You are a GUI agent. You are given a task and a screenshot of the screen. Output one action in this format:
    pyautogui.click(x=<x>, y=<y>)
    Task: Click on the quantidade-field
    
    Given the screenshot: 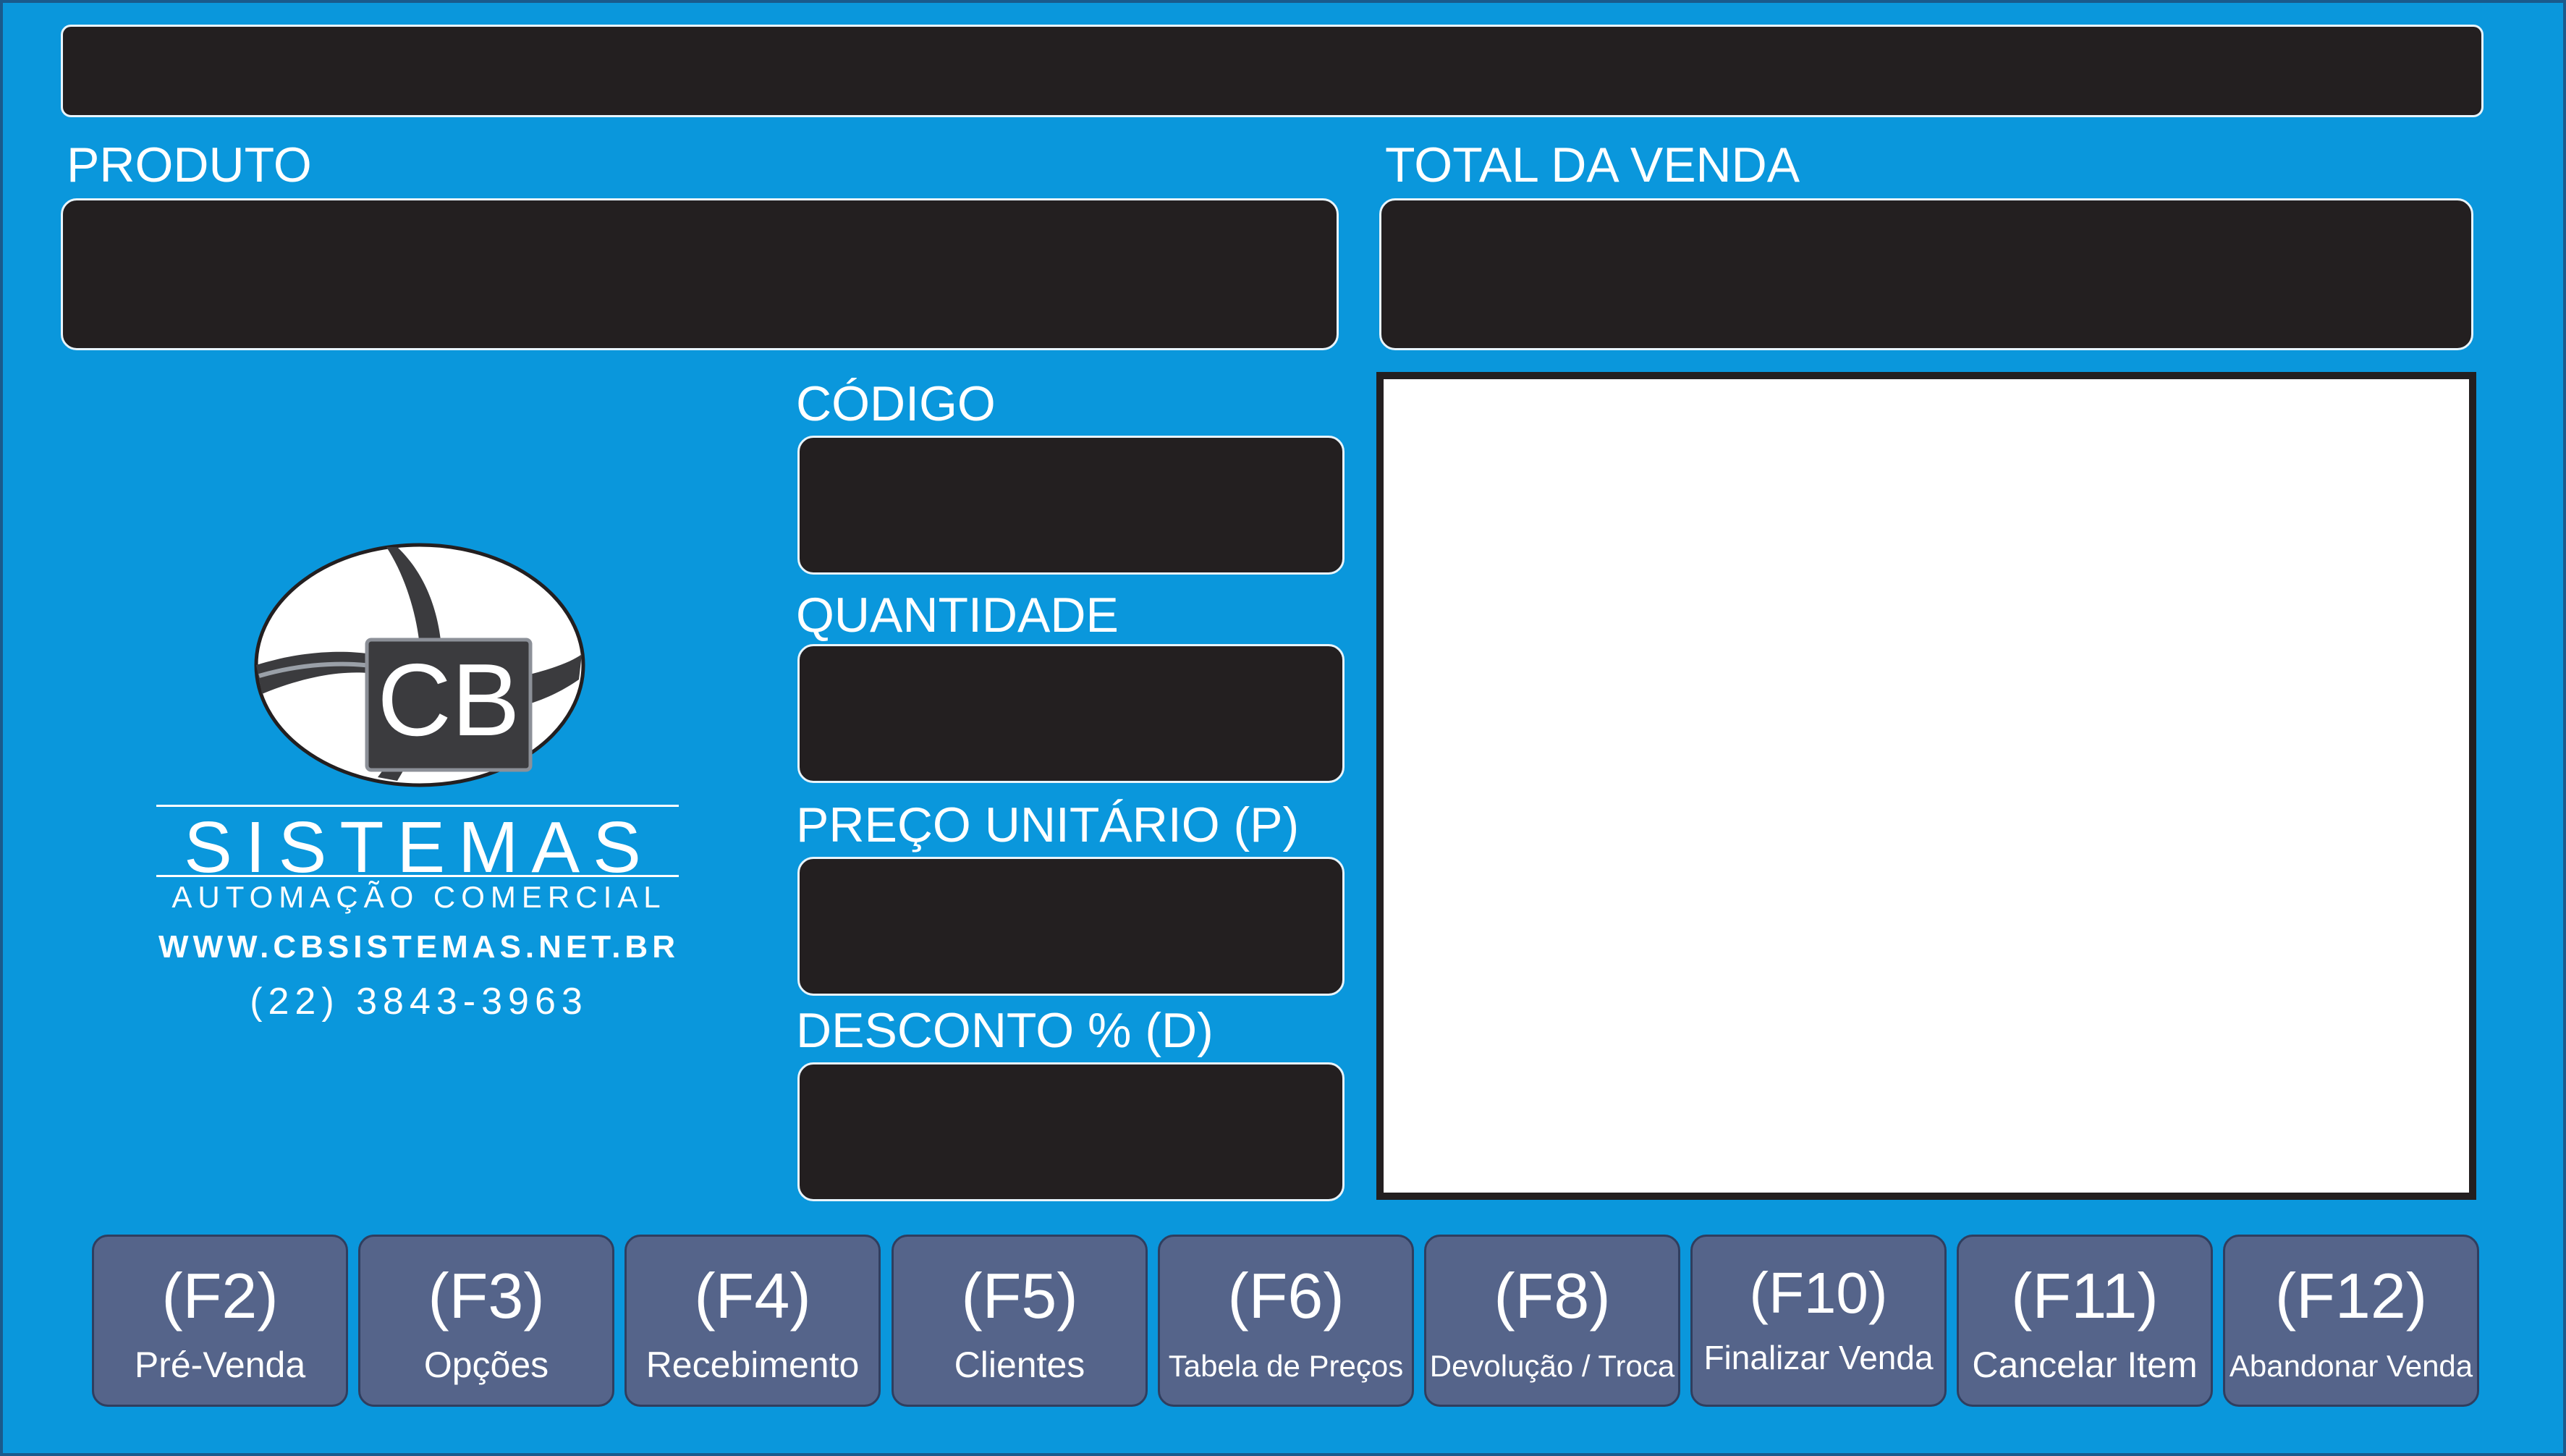 What is the action you would take?
    pyautogui.click(x=1071, y=713)
    